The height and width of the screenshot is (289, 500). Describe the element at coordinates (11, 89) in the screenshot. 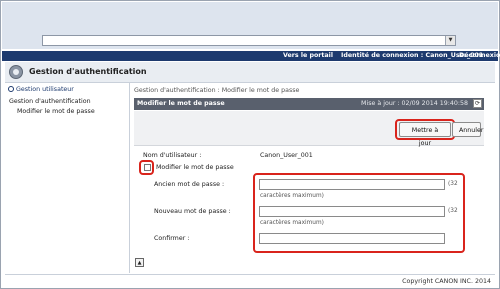

I see `circle-arrow-icon` at that location.